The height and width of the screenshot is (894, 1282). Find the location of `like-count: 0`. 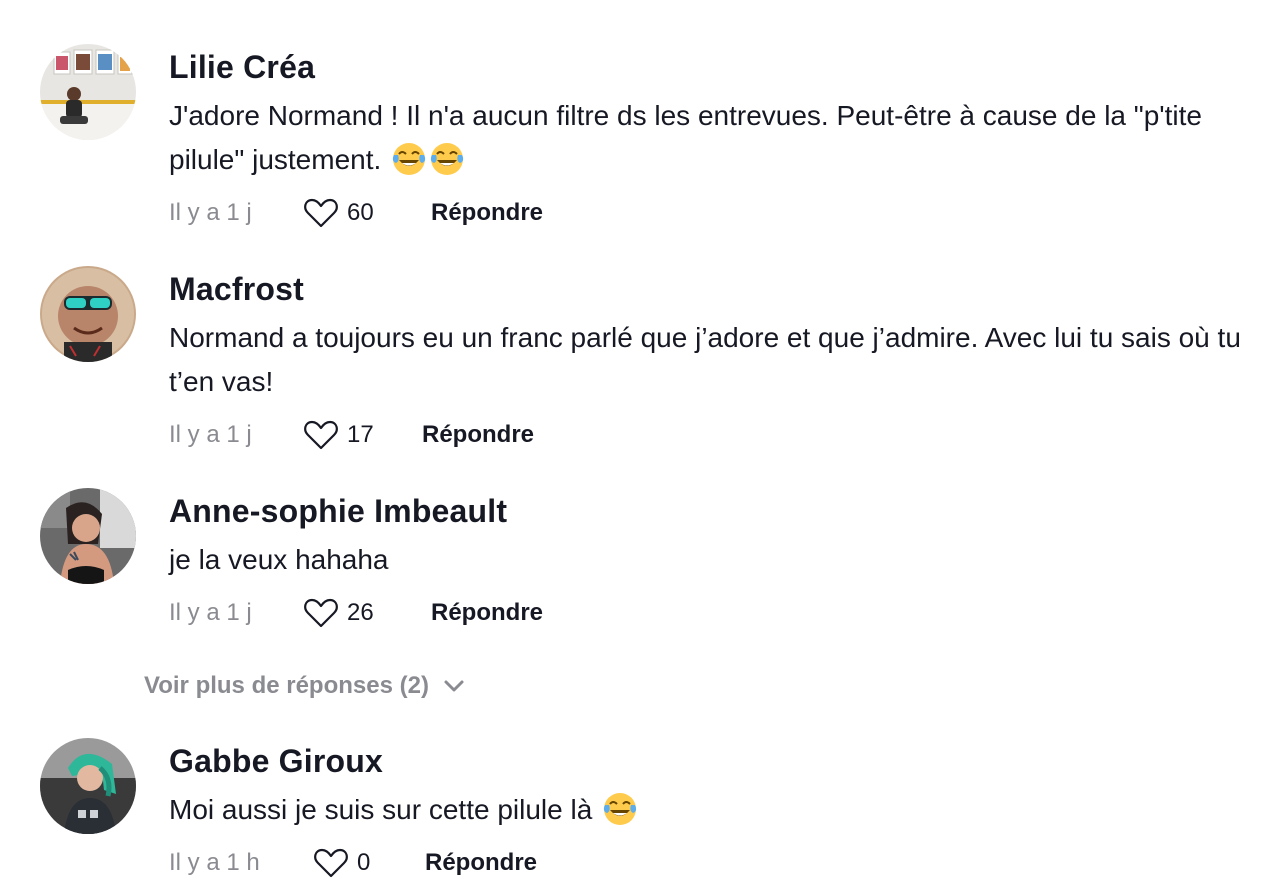

like-count: 0 is located at coordinates (364, 862).